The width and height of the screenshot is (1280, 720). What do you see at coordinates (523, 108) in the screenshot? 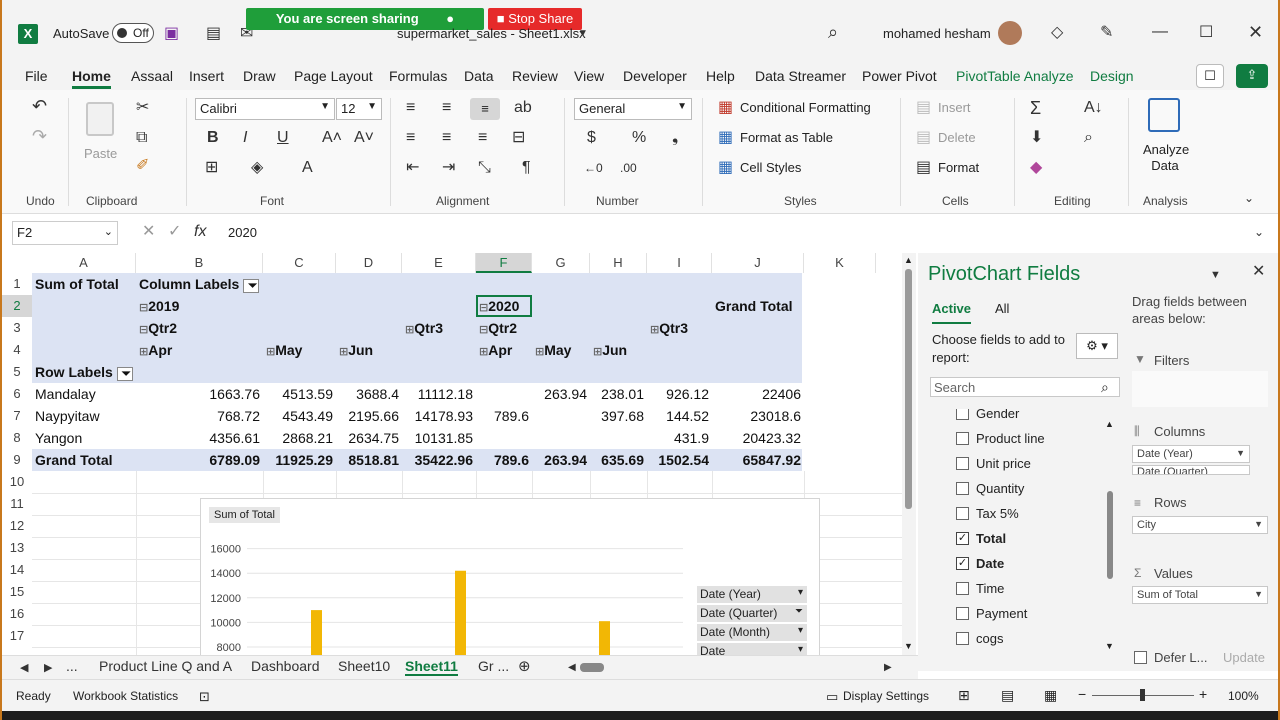
I see `orientation-icon: ab` at bounding box center [523, 108].